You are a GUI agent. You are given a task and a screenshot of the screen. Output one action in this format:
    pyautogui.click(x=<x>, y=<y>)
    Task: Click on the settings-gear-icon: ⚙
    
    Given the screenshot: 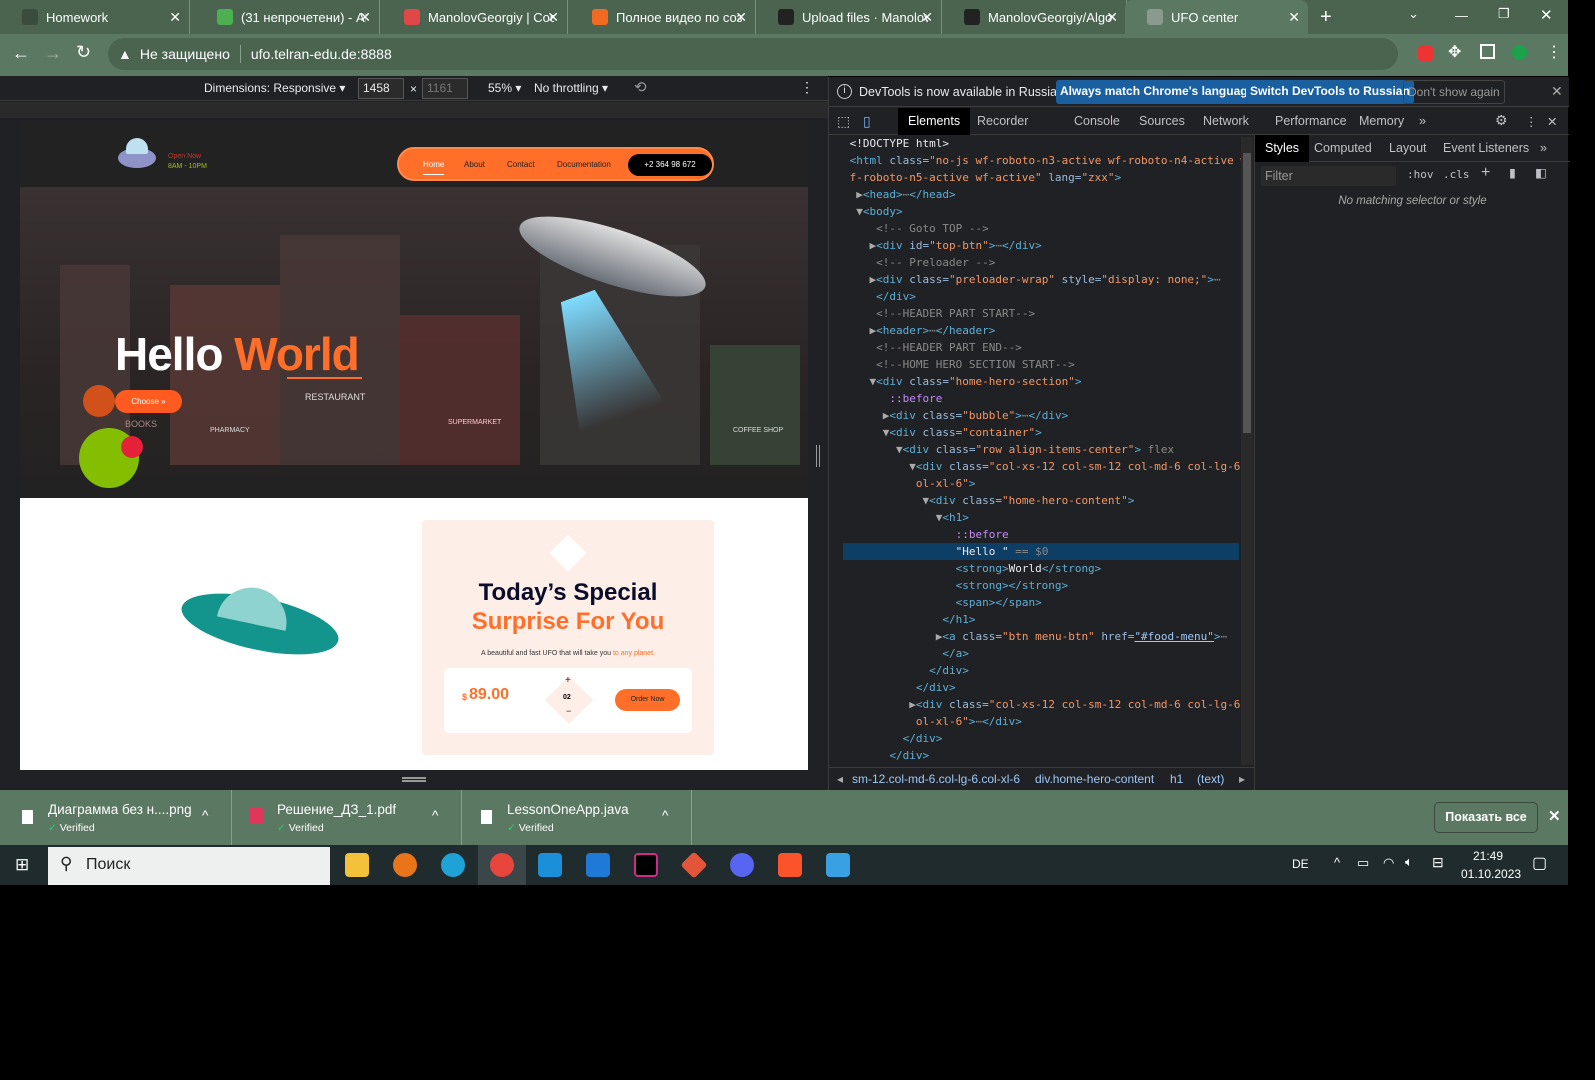 What is the action you would take?
    pyautogui.click(x=1501, y=120)
    